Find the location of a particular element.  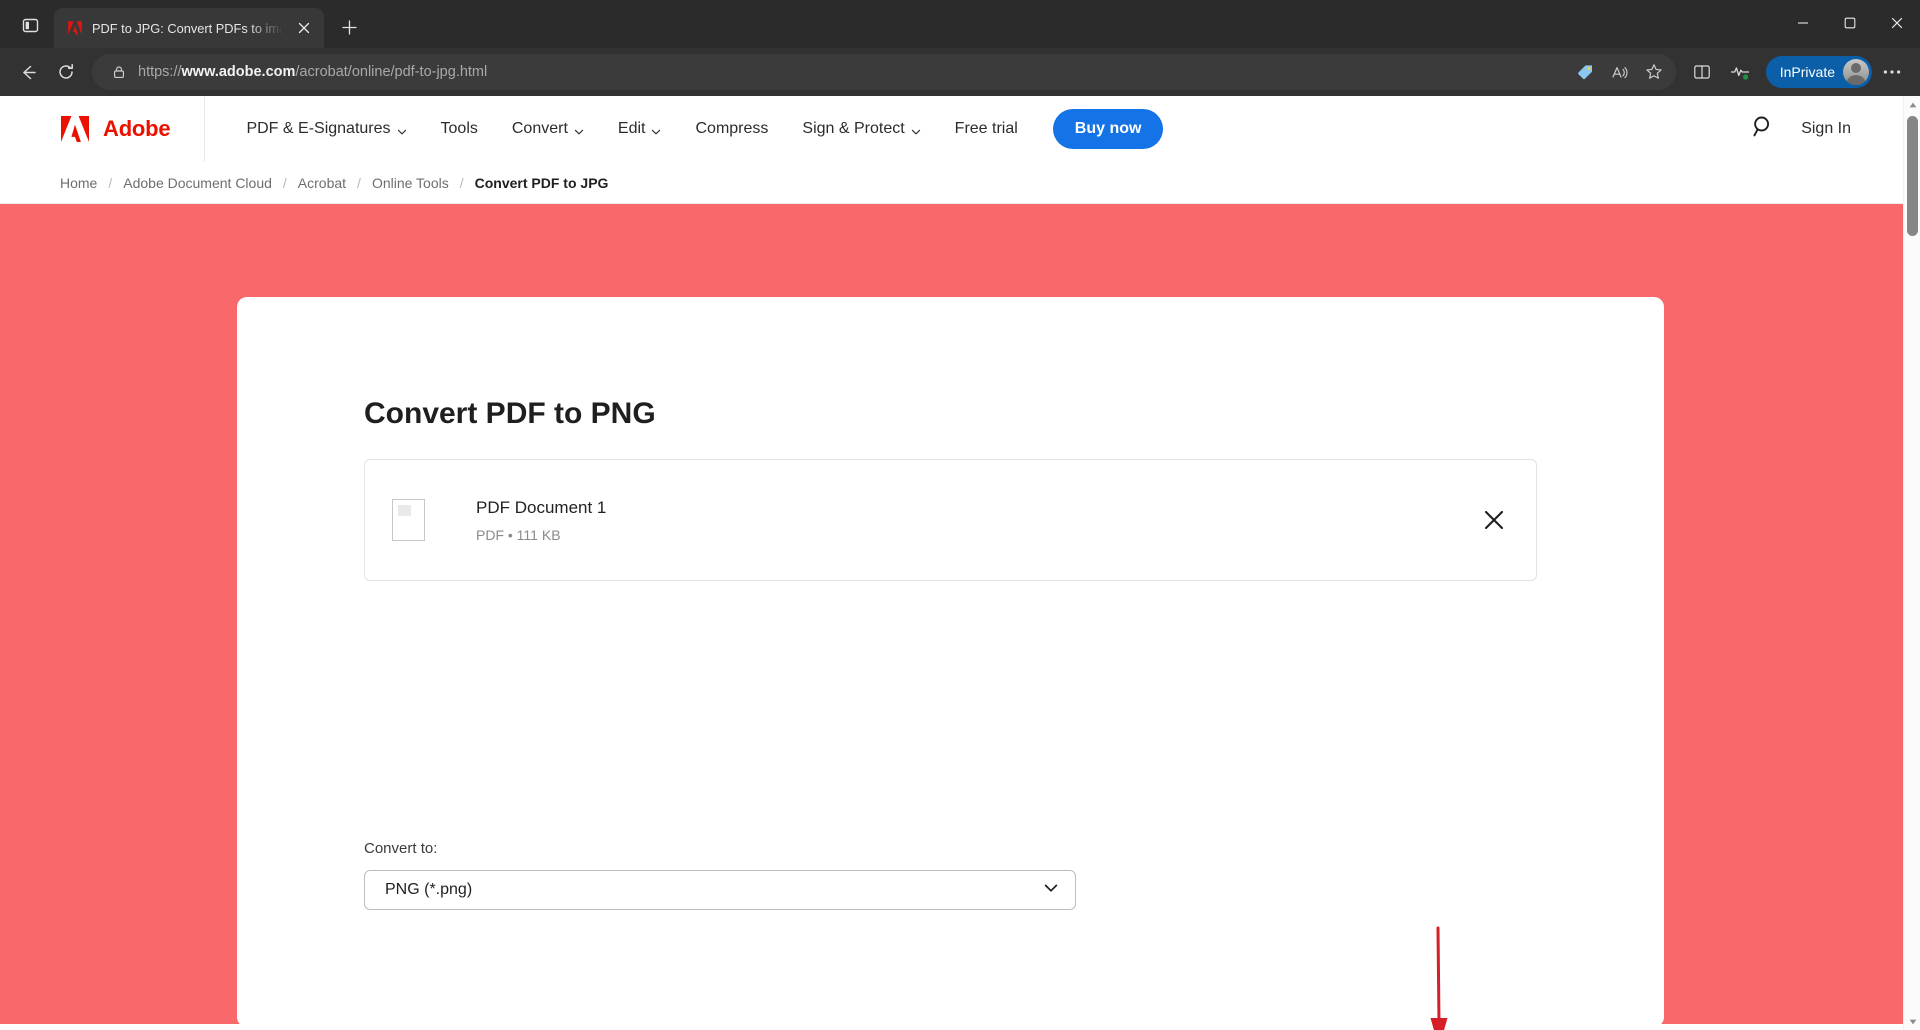

adobe-favicon is located at coordinates (74, 28).